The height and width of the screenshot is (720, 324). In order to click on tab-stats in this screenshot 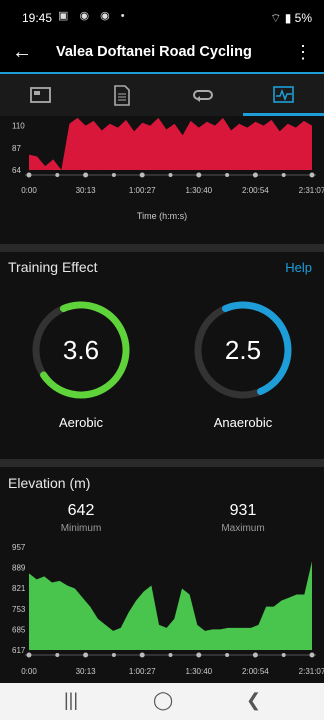, I will do `click(121, 95)`.